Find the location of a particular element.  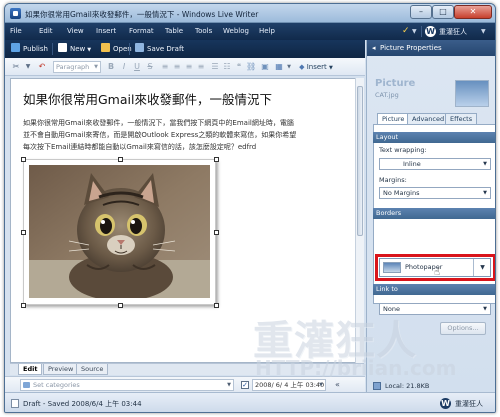

menu-insert: Insert is located at coordinates (106, 31).